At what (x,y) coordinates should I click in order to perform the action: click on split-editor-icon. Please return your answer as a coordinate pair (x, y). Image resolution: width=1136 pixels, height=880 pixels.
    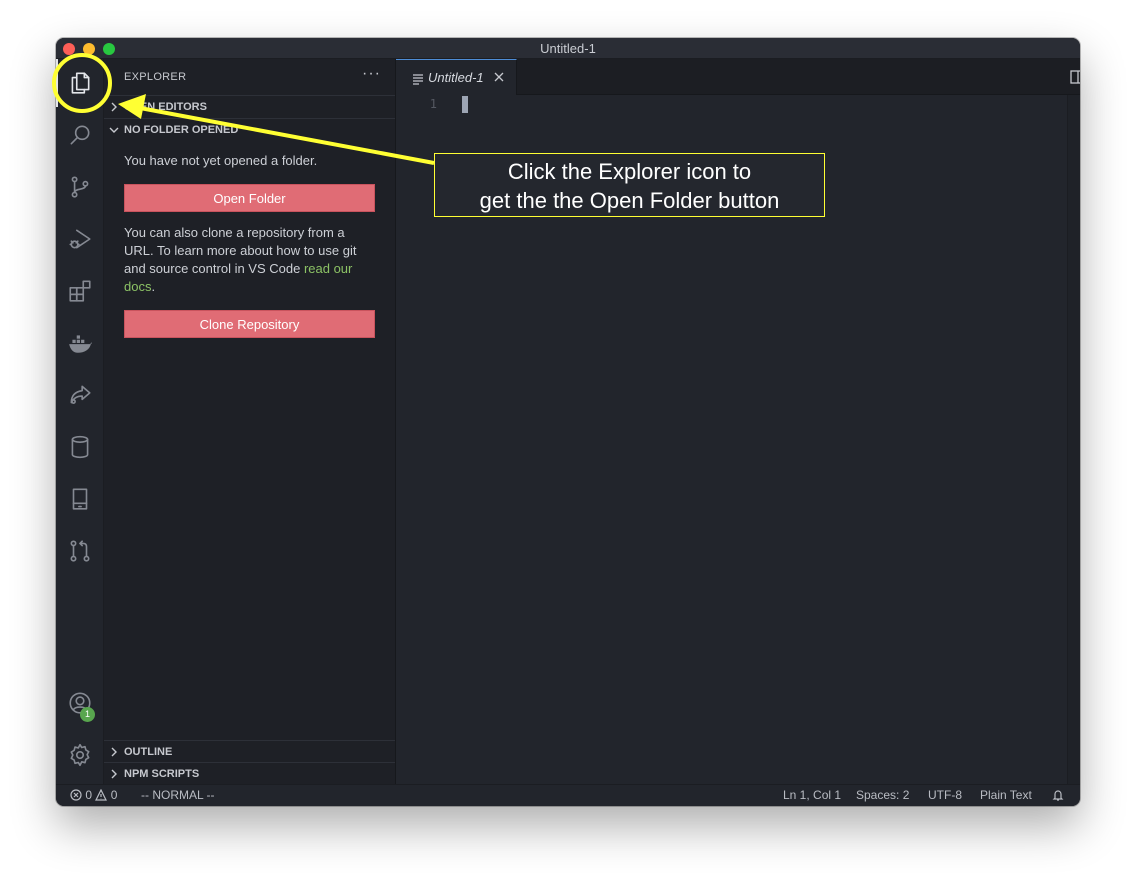
    Looking at the image, I should click on (1074, 77).